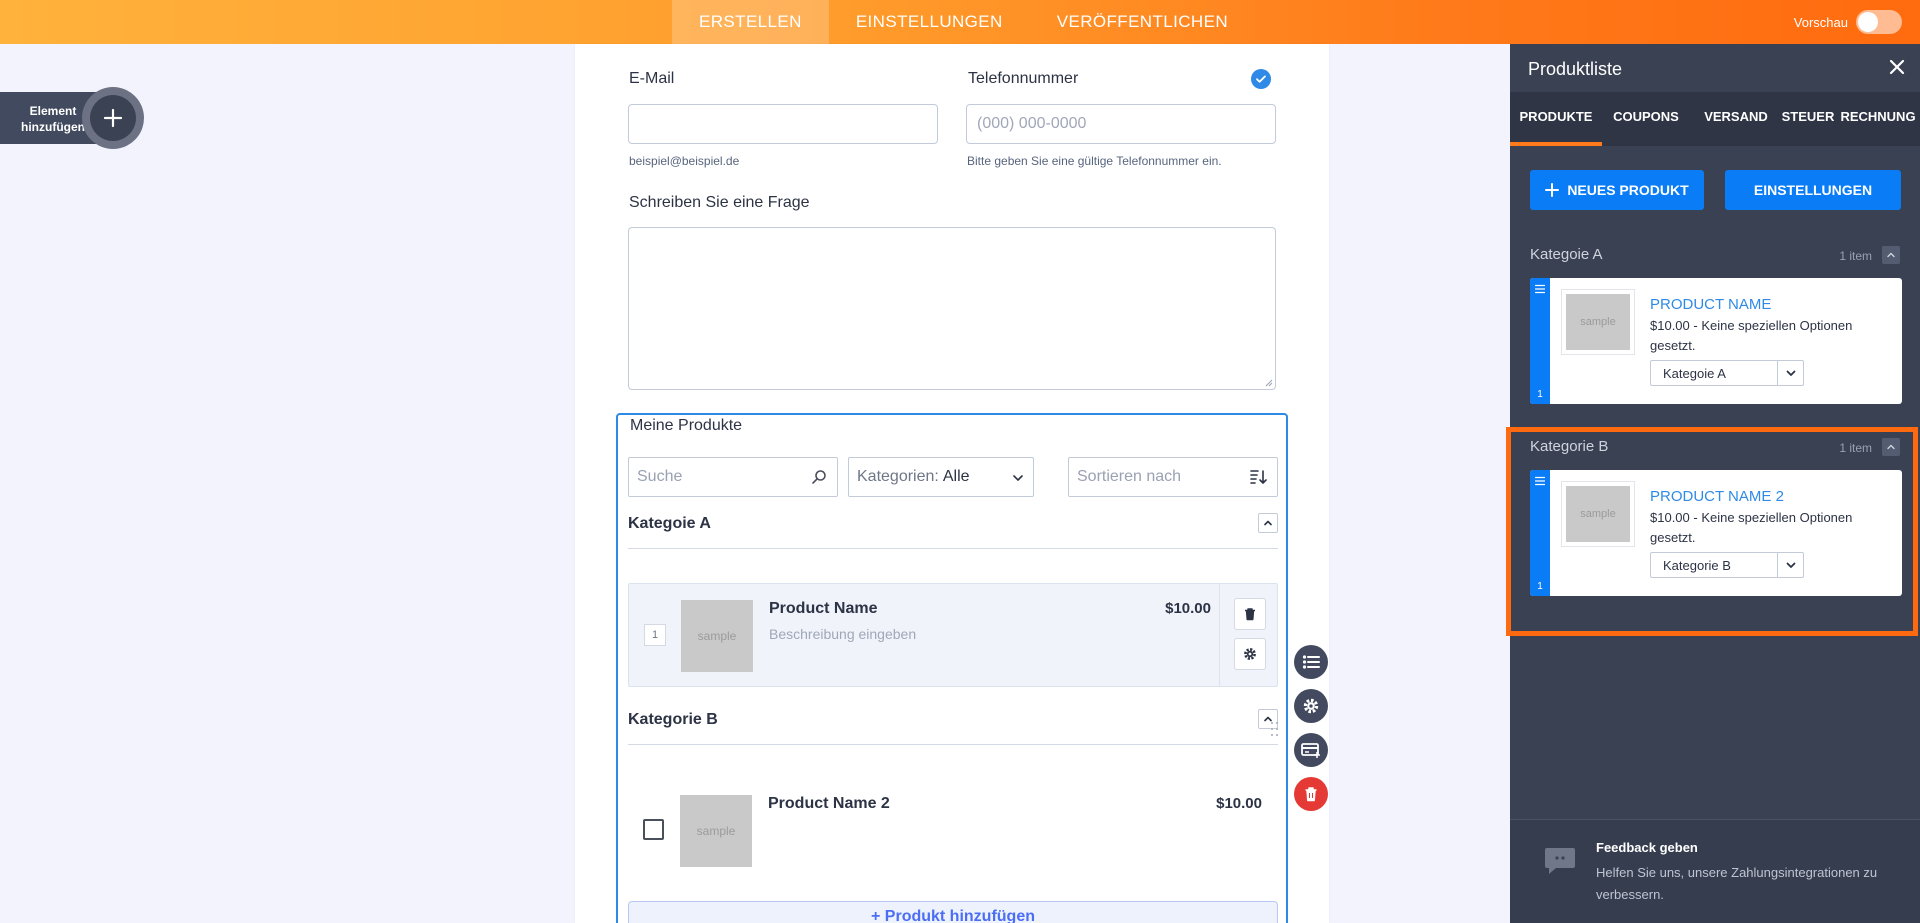  Describe the element at coordinates (1813, 190) in the screenshot. I see `settings-button: EINSTELLUNGEN` at that location.